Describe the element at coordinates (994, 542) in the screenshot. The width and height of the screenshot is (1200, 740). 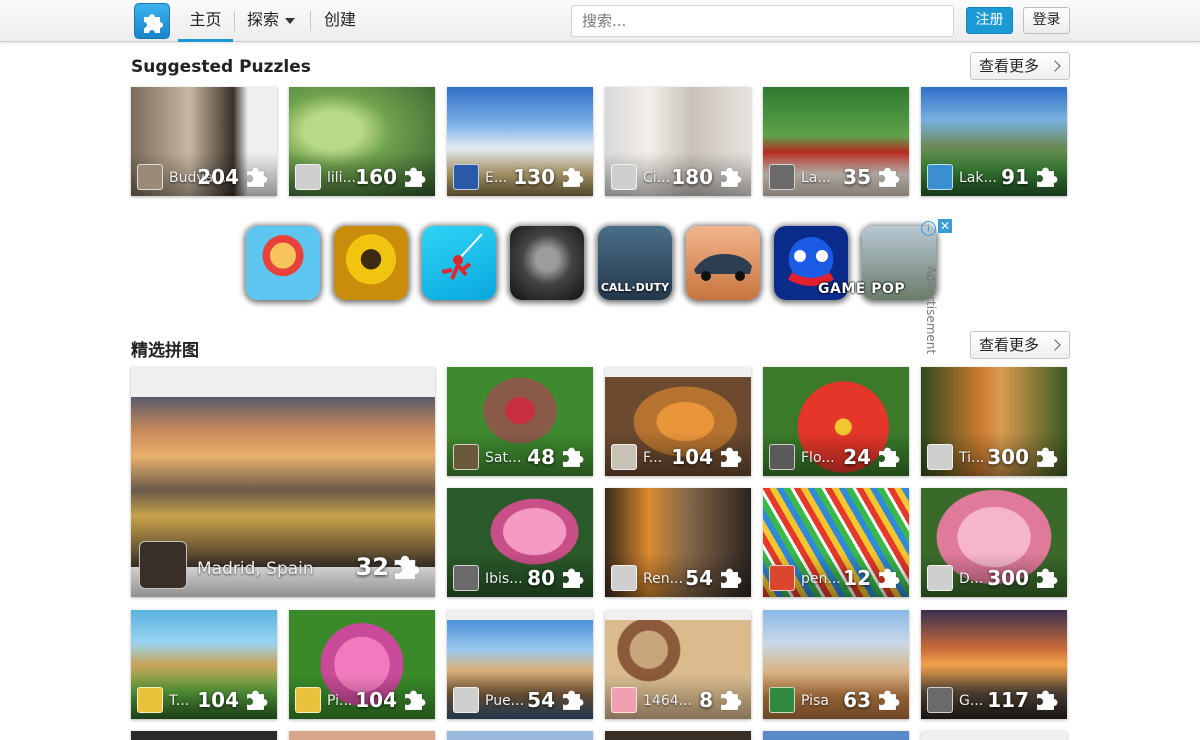
I see `puzzle-card: D... 300` at that location.